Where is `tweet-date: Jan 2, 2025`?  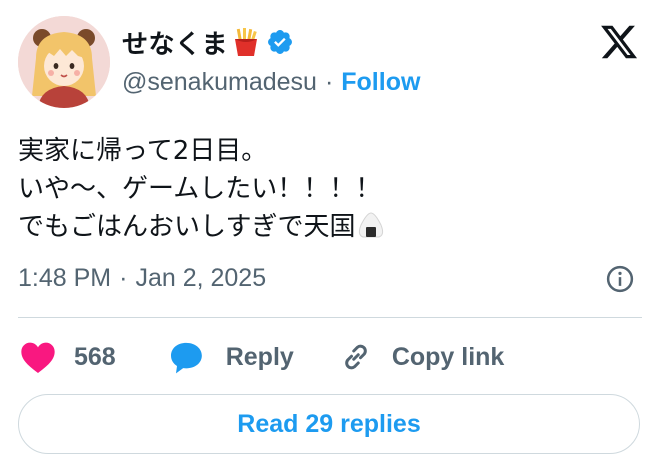
tweet-date: Jan 2, 2025 is located at coordinates (201, 277).